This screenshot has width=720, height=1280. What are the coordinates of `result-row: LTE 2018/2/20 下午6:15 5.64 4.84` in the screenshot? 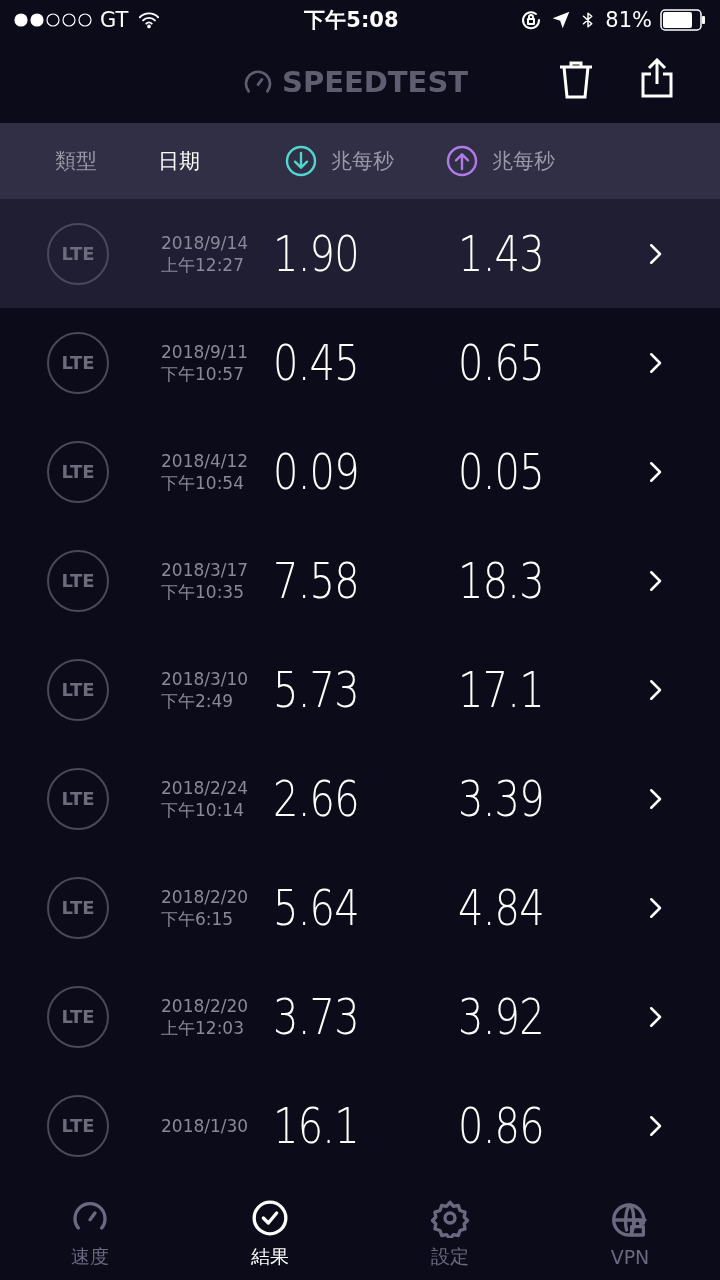 It's located at (360, 907).